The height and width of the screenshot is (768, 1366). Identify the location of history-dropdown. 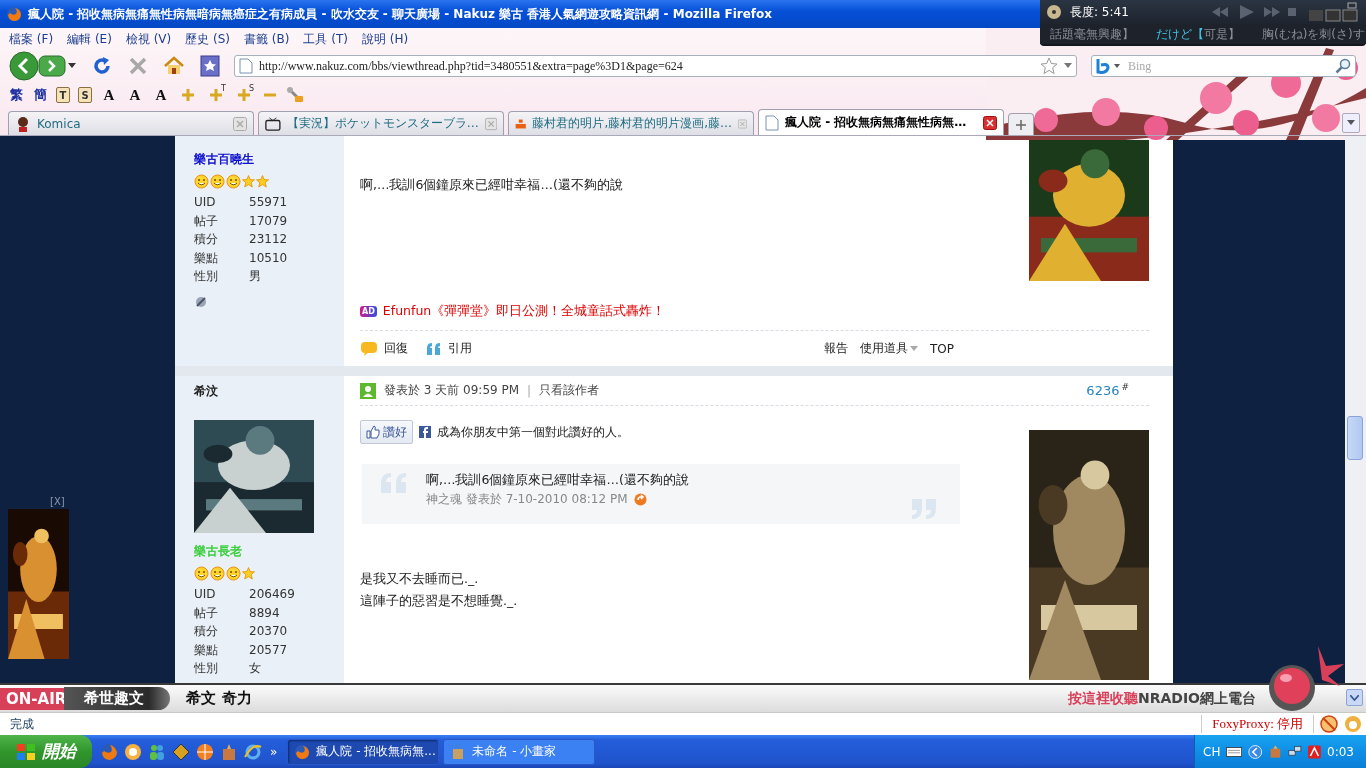
(72, 66).